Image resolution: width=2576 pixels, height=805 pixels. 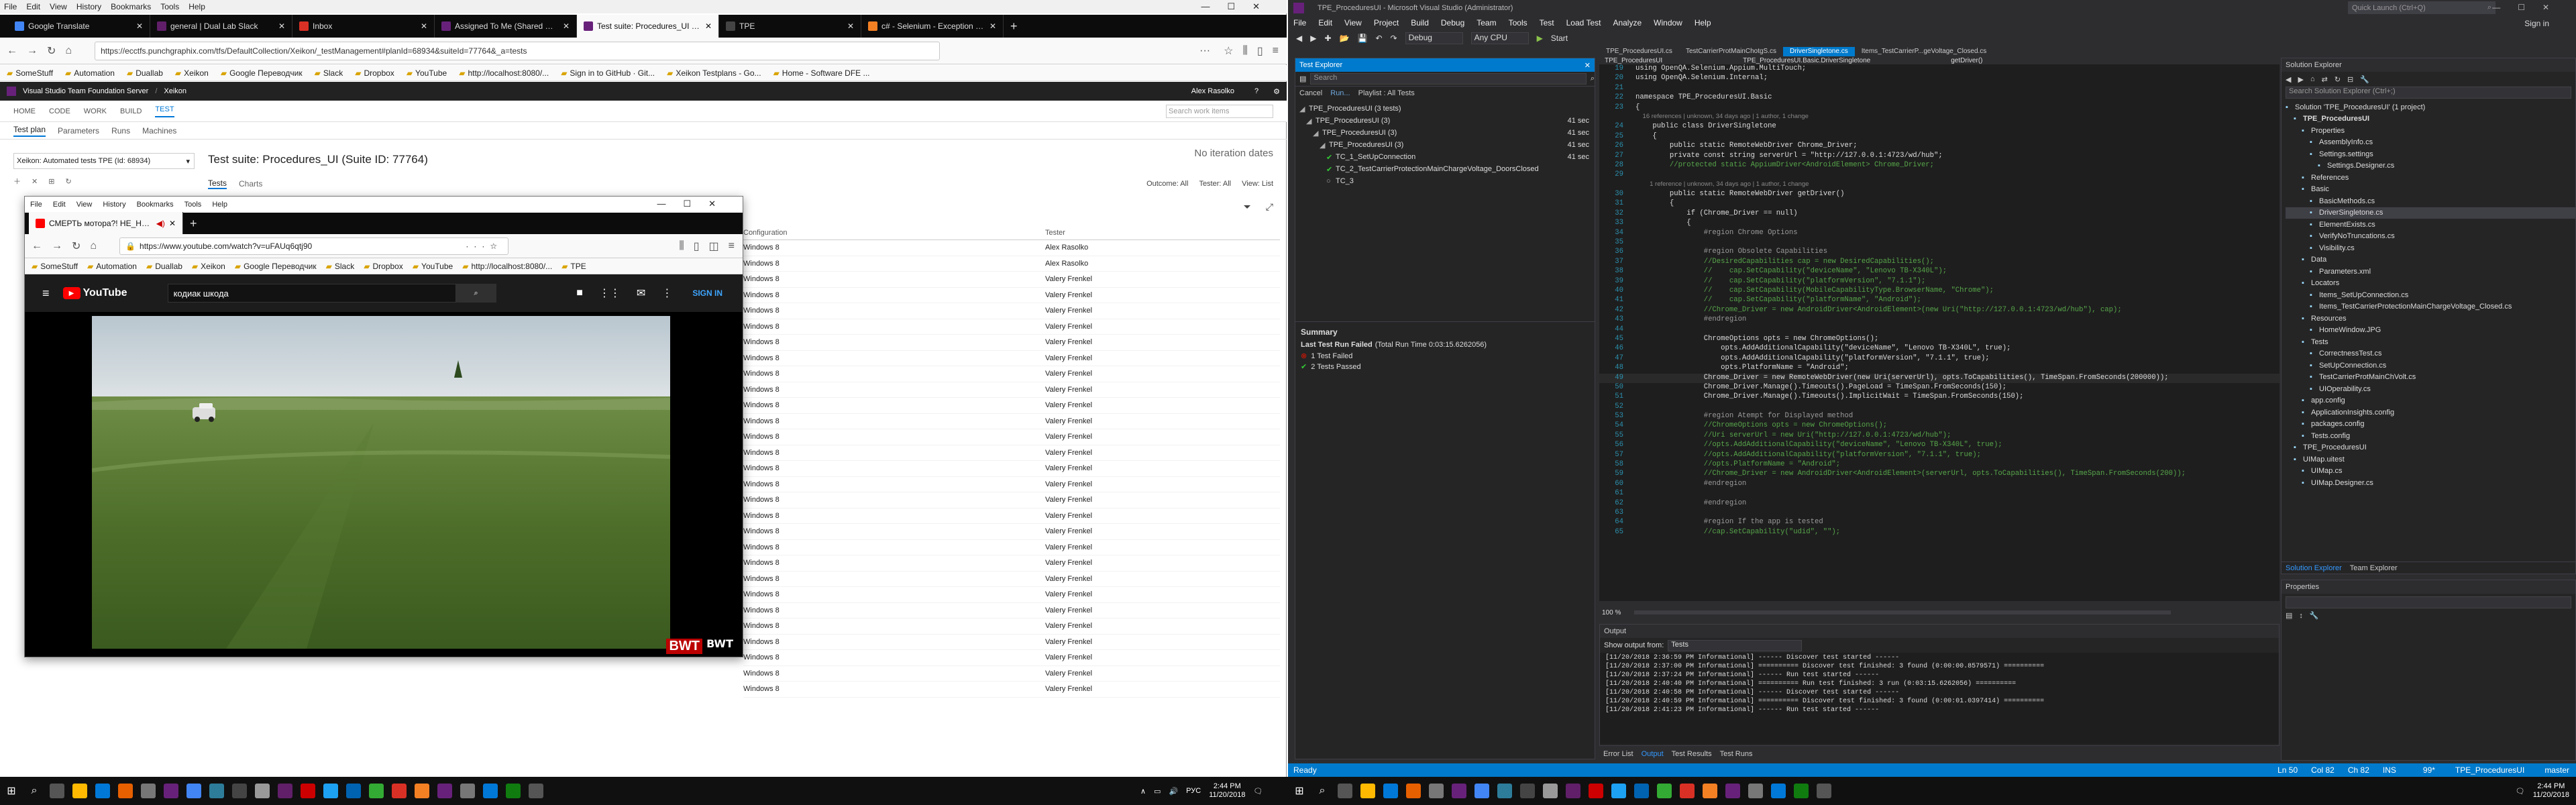 I want to click on solution-item: ▪ Parameters.xml, so click(x=2430, y=272).